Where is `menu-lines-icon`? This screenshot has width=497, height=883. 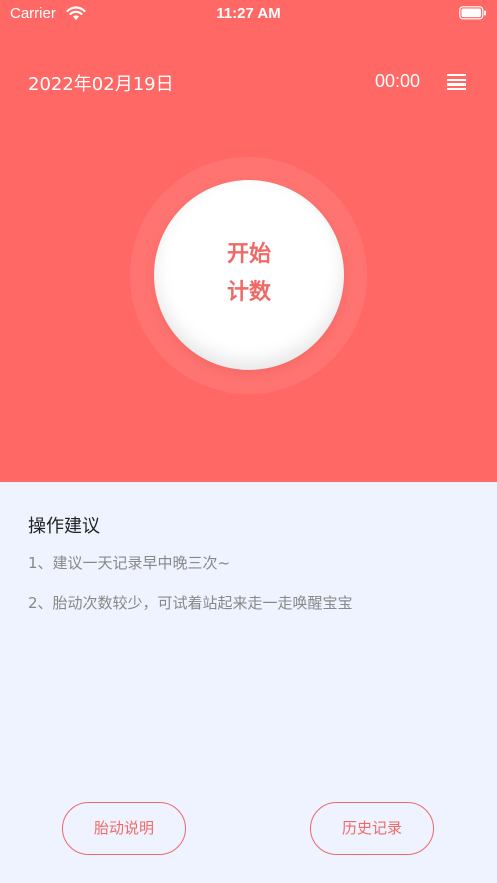 menu-lines-icon is located at coordinates (456, 82).